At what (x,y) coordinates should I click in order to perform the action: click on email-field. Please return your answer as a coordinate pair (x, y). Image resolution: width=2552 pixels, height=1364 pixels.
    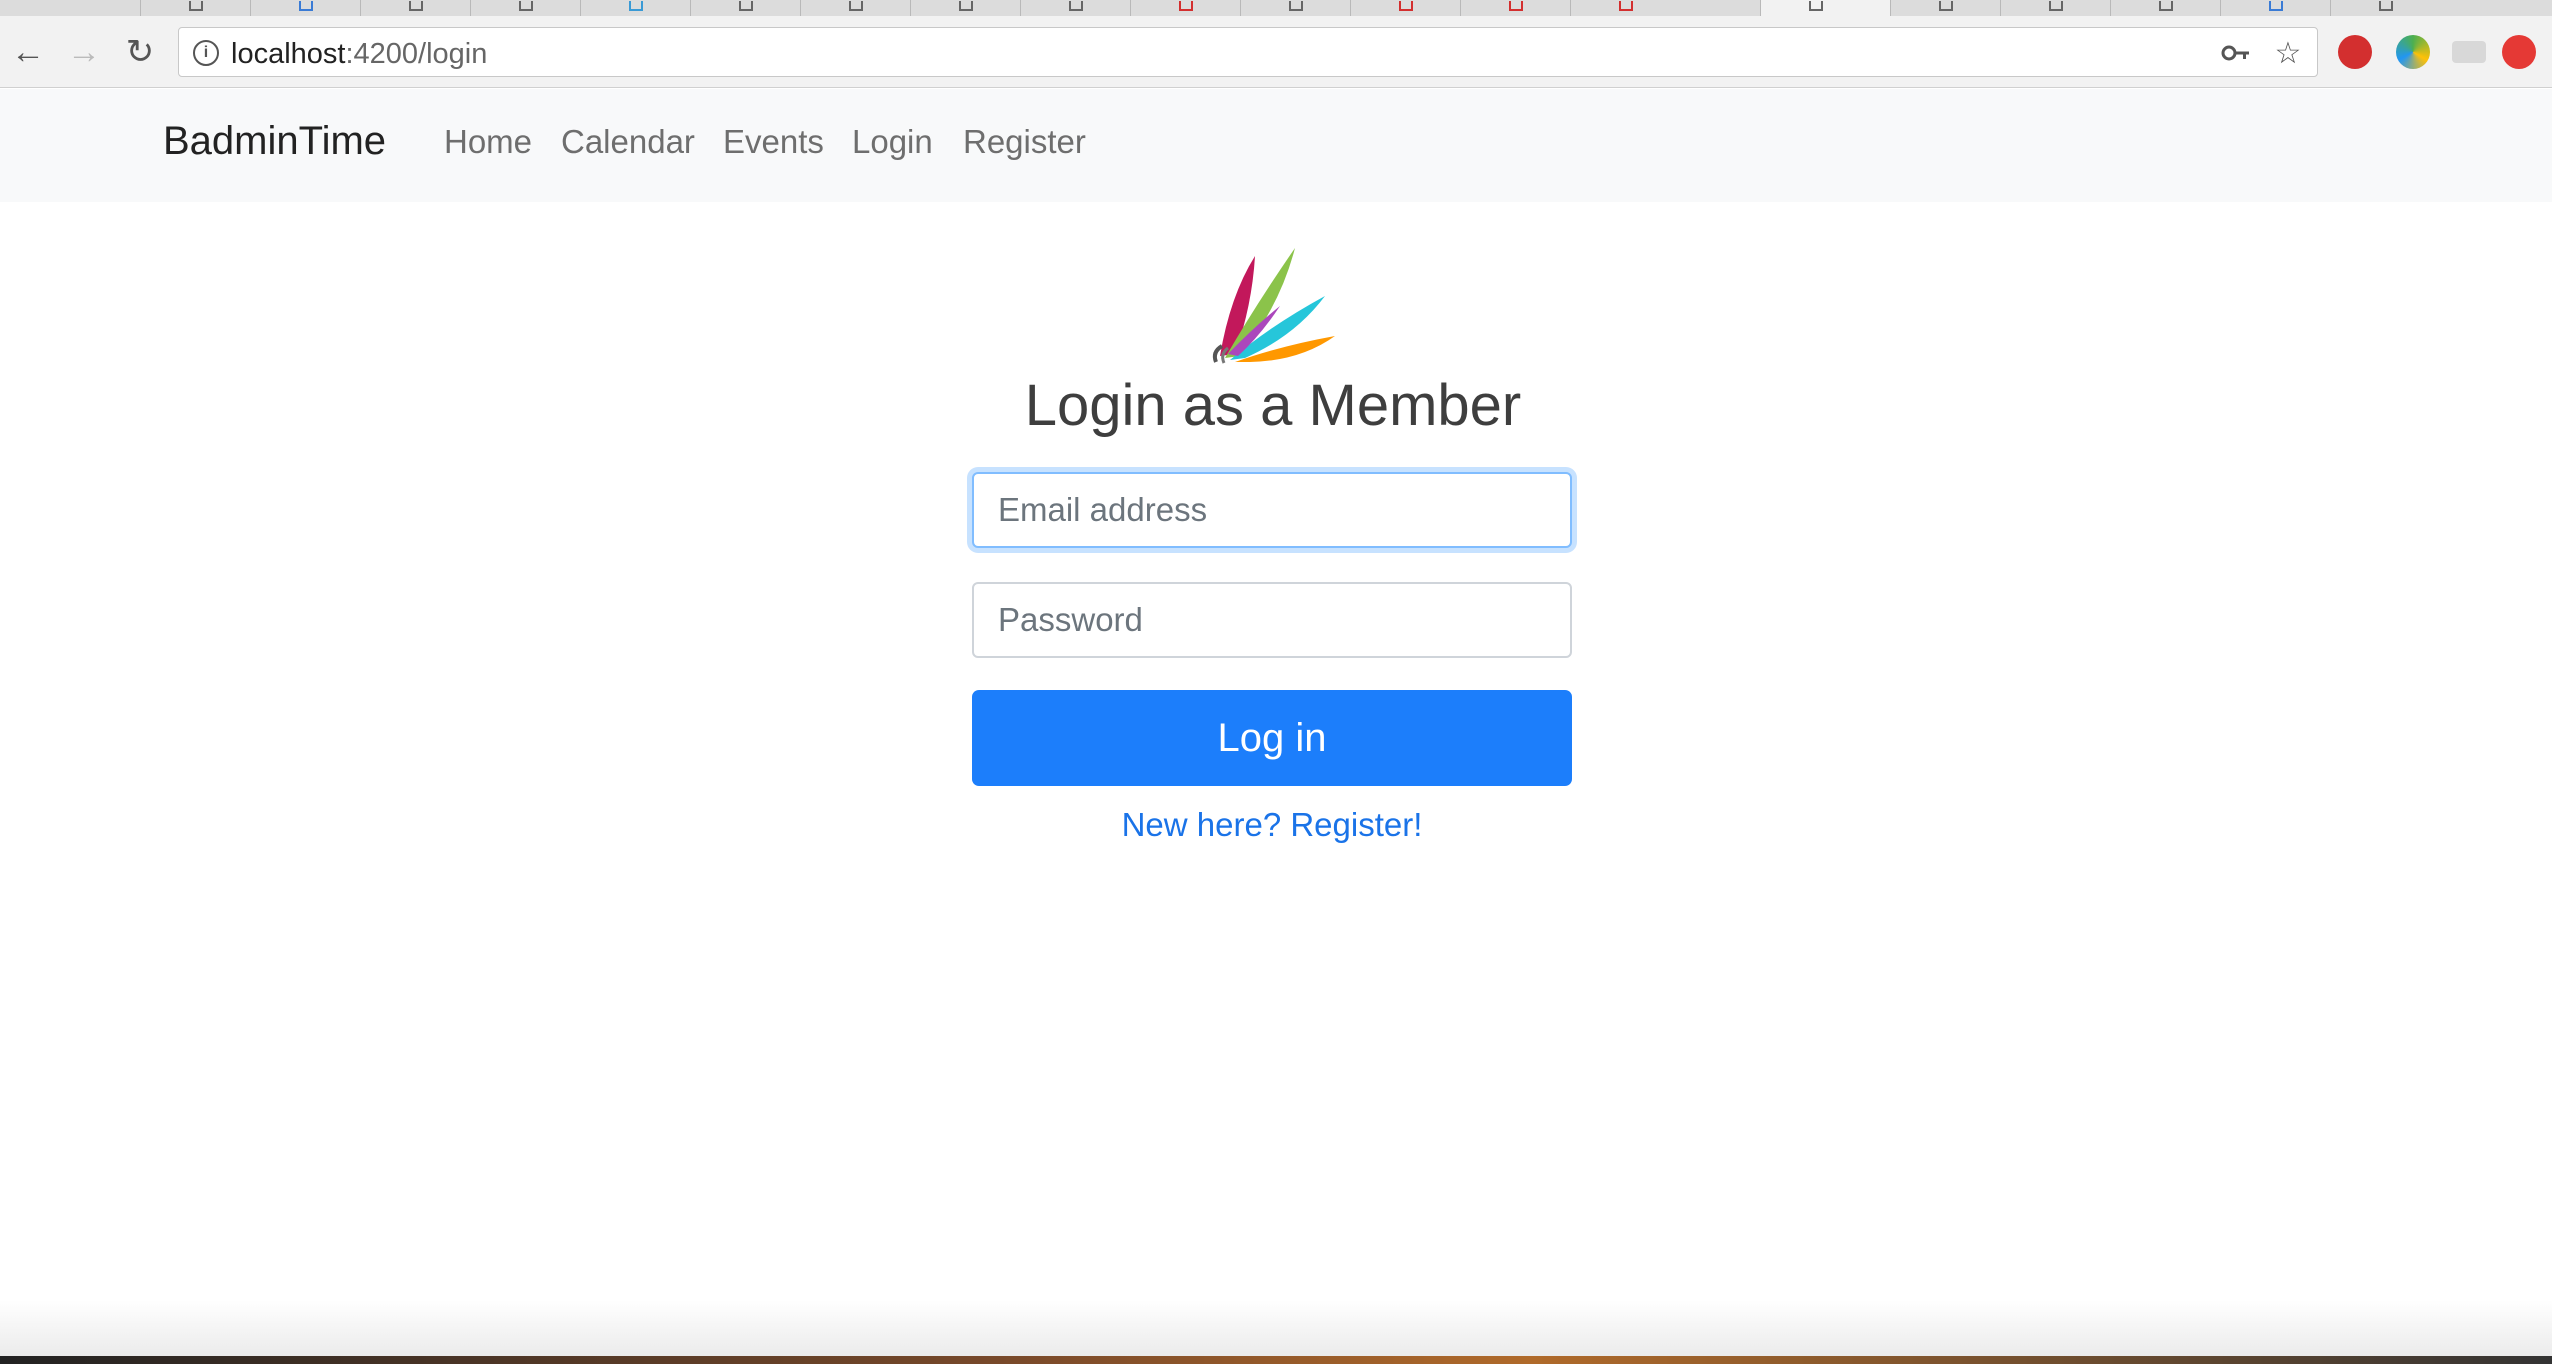
    Looking at the image, I should click on (1272, 510).